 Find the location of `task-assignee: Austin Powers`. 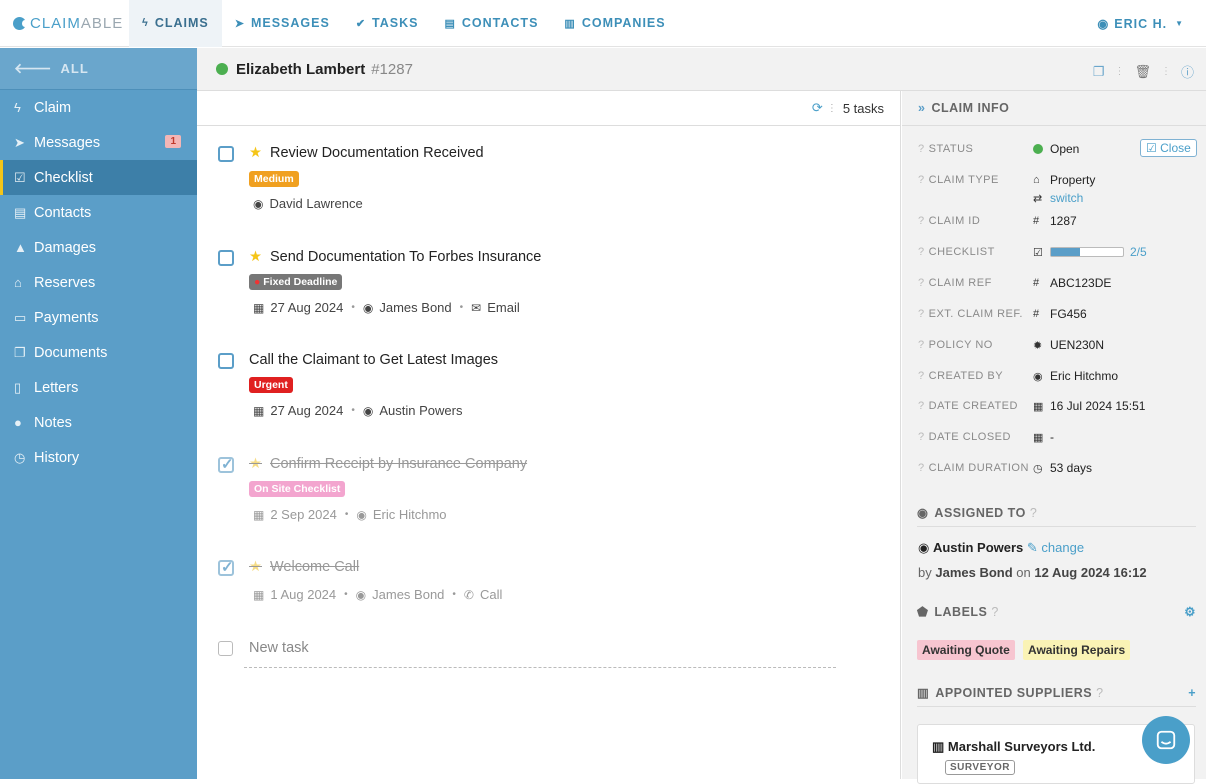

task-assignee: Austin Powers is located at coordinates (420, 410).